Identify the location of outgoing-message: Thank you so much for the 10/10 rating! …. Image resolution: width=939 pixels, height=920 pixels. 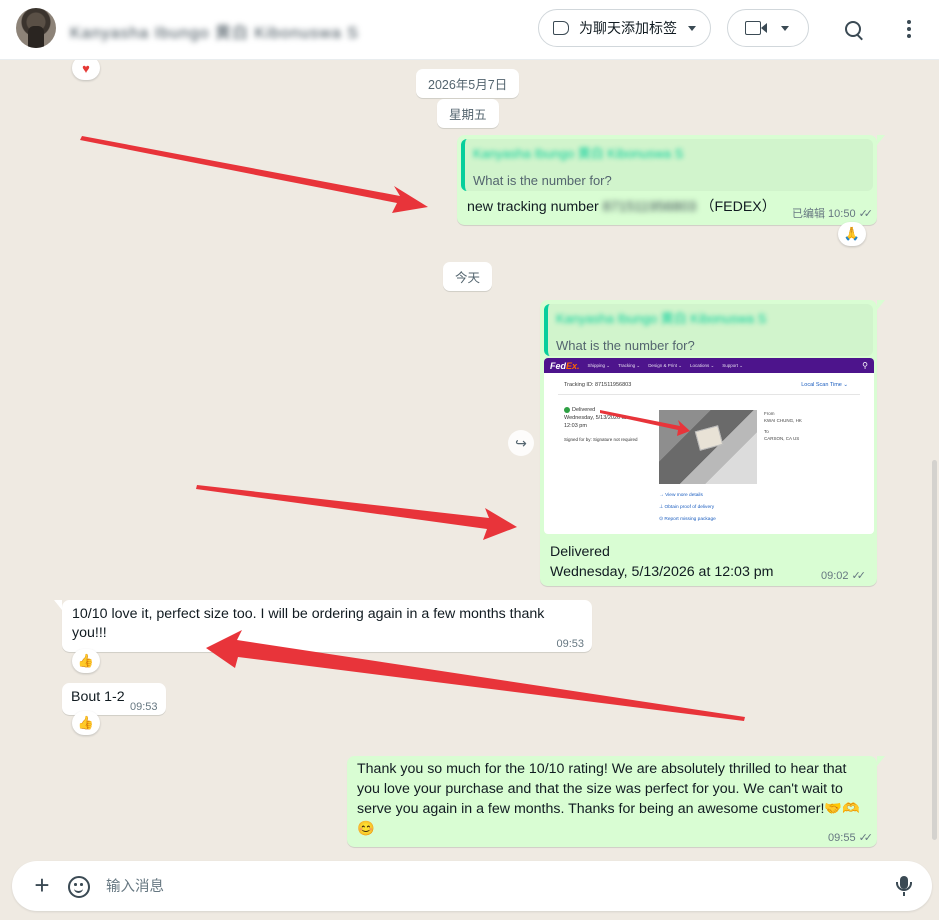
(616, 802).